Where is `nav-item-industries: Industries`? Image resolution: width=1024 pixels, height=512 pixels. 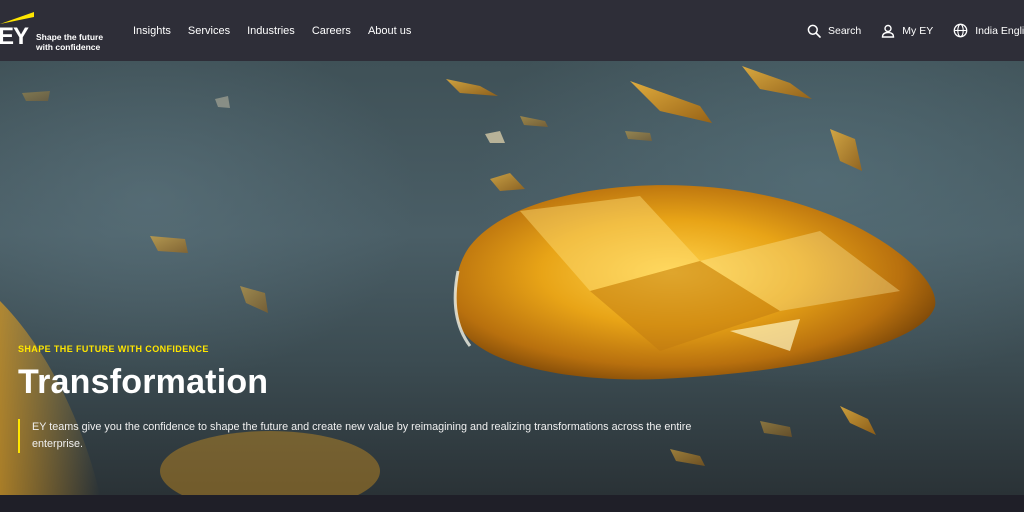
nav-item-industries: Industries is located at coordinates (271, 31).